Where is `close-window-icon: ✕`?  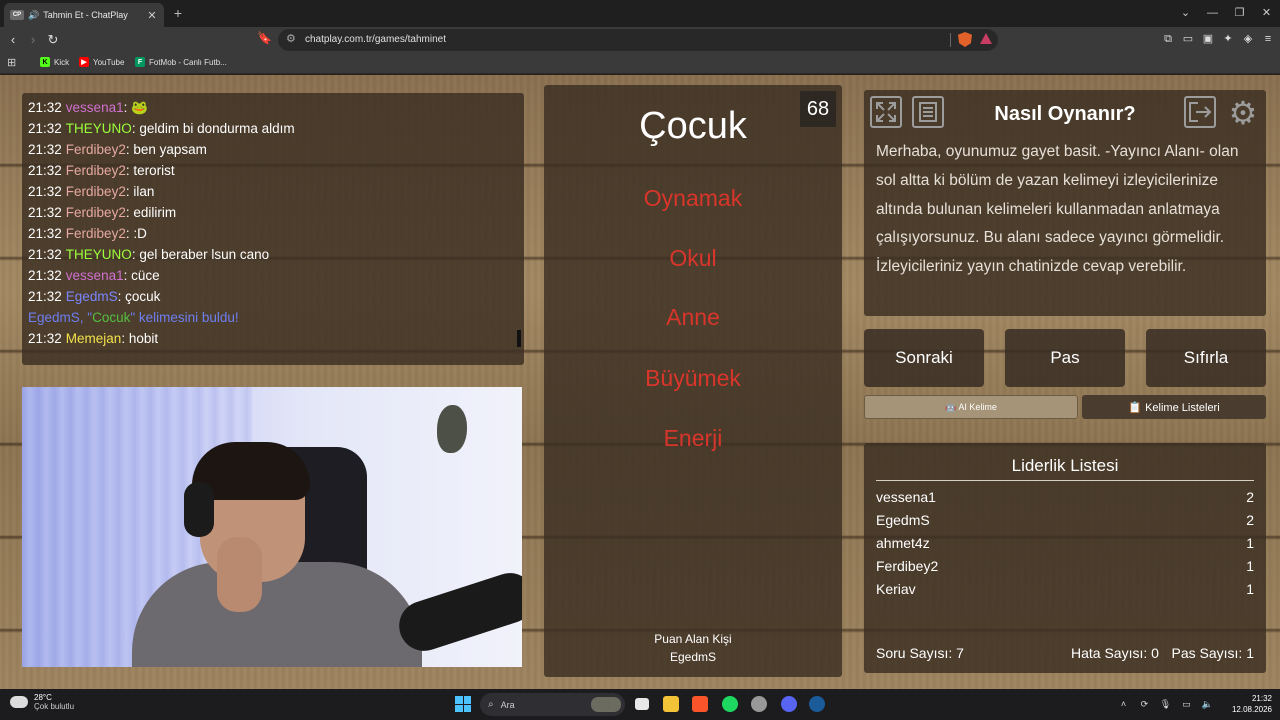
close-window-icon: ✕ is located at coordinates (1266, 13).